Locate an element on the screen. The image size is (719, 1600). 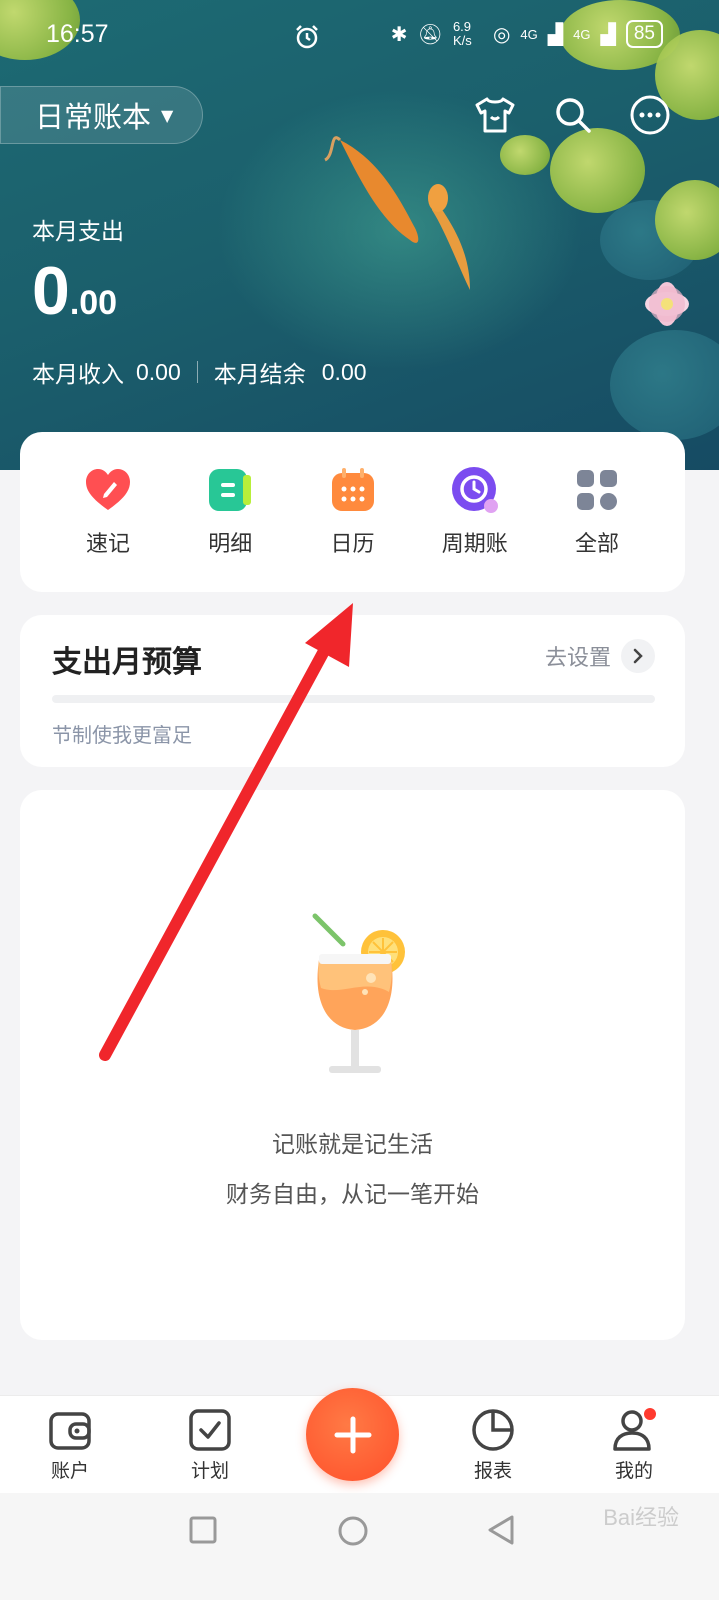
nav-label: 计划 is located at coordinates (209, 1471).